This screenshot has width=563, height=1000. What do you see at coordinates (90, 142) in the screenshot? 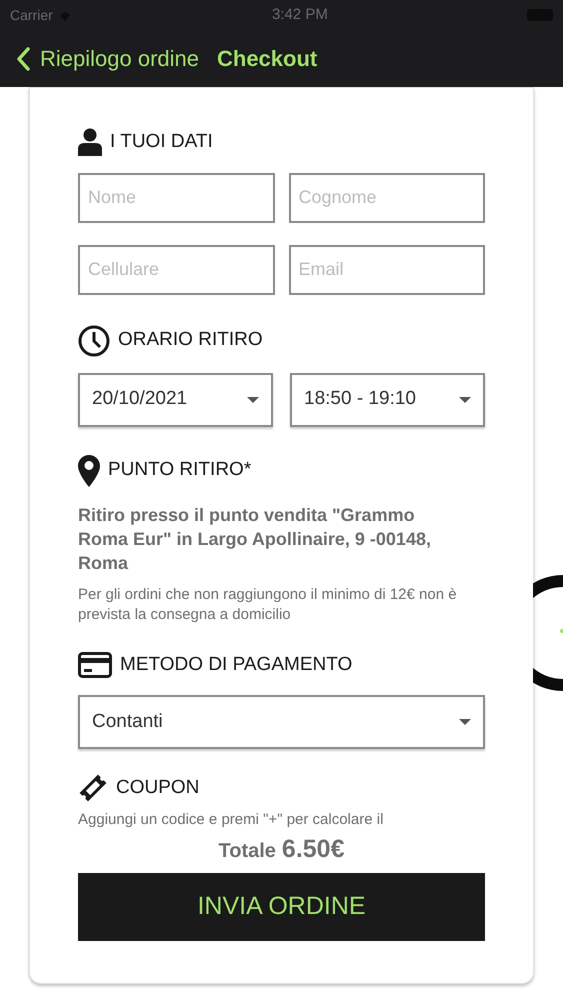
I see `person-icon` at bounding box center [90, 142].